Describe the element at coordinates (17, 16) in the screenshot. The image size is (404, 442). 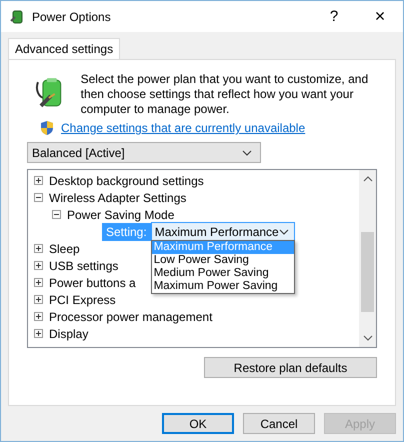
I see `battery-plug-icon` at that location.